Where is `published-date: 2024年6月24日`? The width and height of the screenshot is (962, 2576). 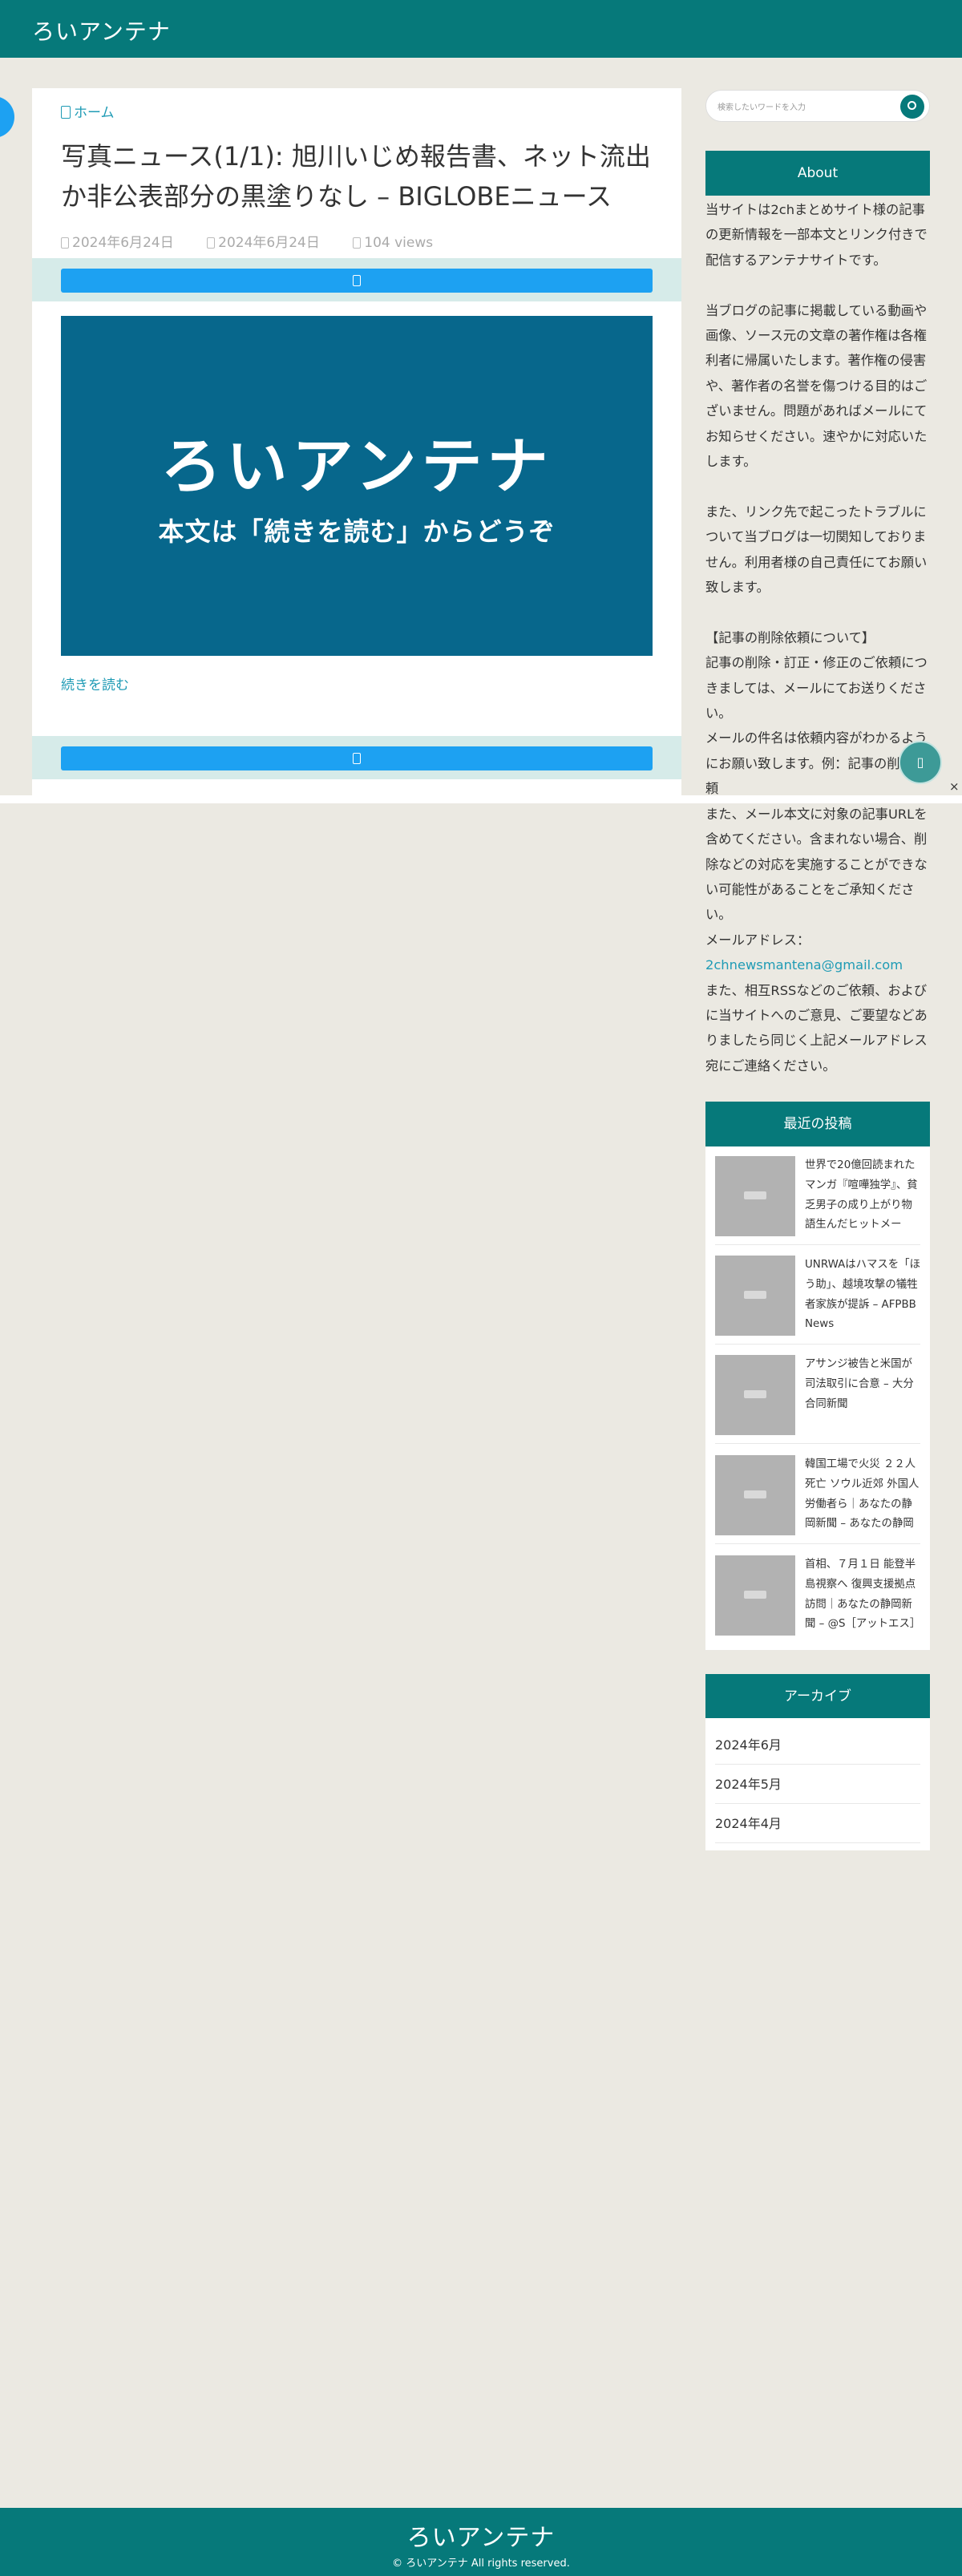 published-date: 2024年6月24日 is located at coordinates (125, 243).